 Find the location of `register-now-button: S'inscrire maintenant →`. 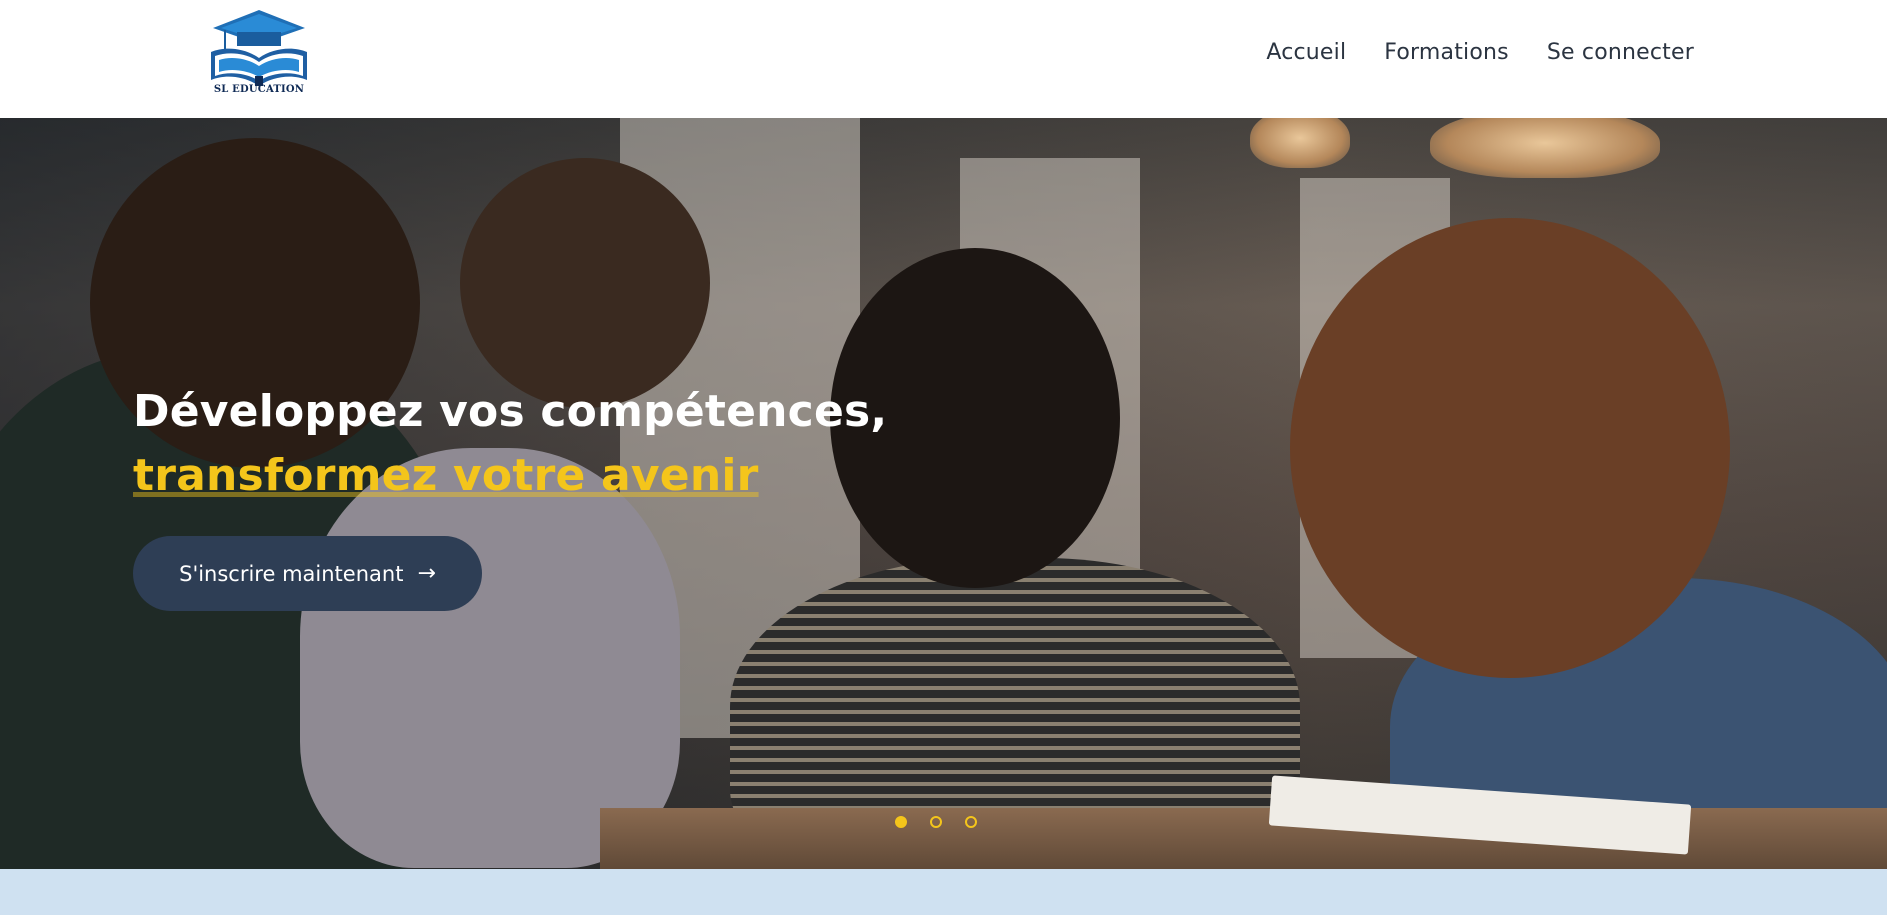

register-now-button: S'inscrire maintenant → is located at coordinates (307, 573).